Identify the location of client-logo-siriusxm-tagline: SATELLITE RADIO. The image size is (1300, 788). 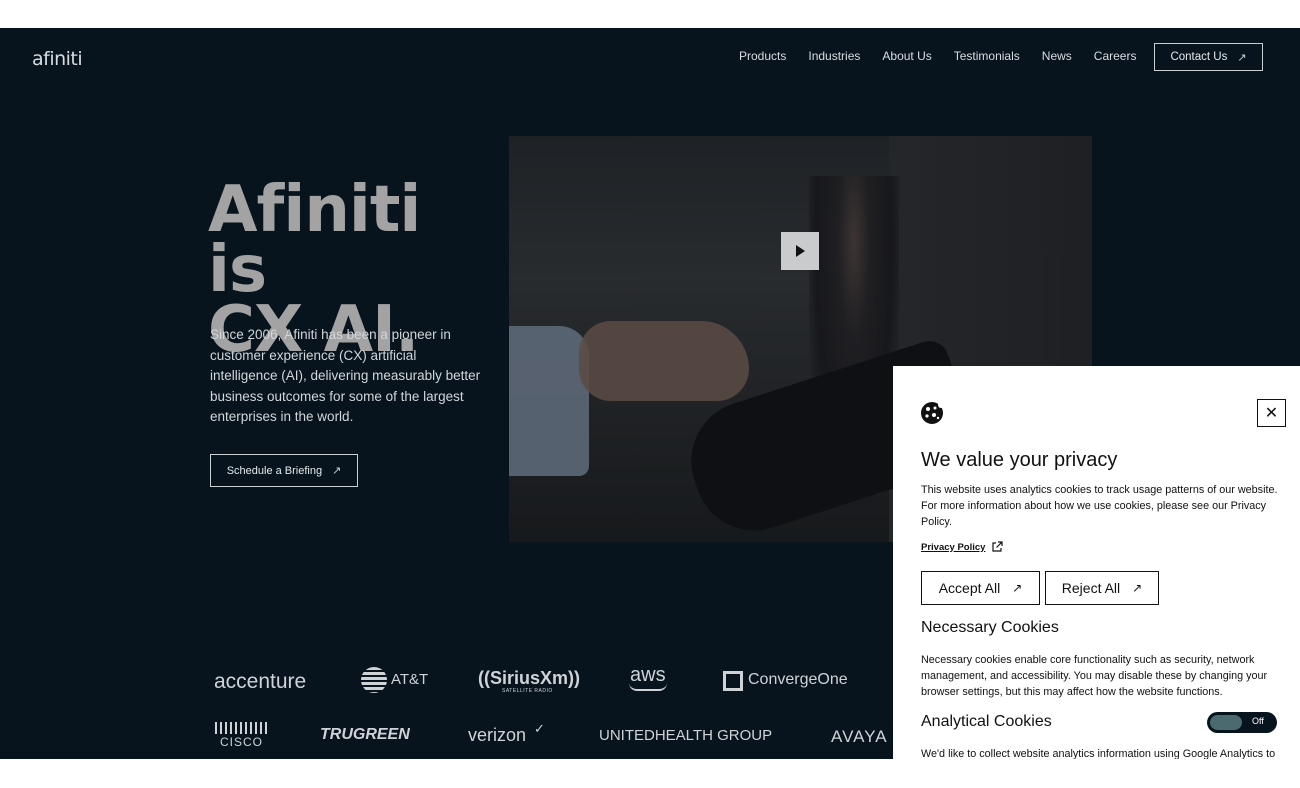
(527, 691).